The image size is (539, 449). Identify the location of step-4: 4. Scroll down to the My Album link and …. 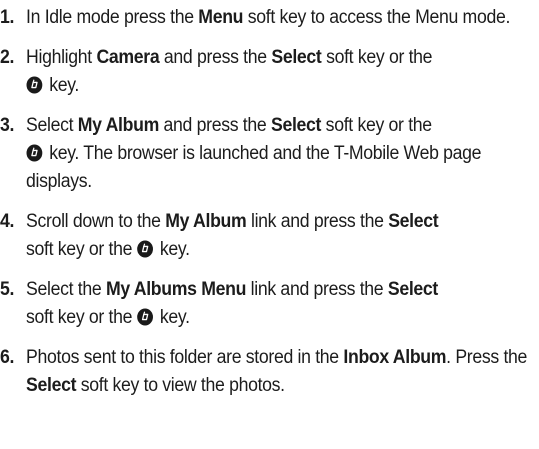
(269, 236).